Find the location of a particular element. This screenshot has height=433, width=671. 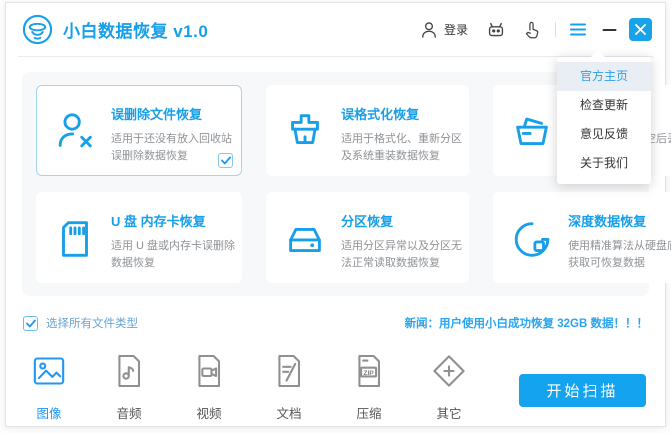

deep-scan-icon is located at coordinates (532, 239).